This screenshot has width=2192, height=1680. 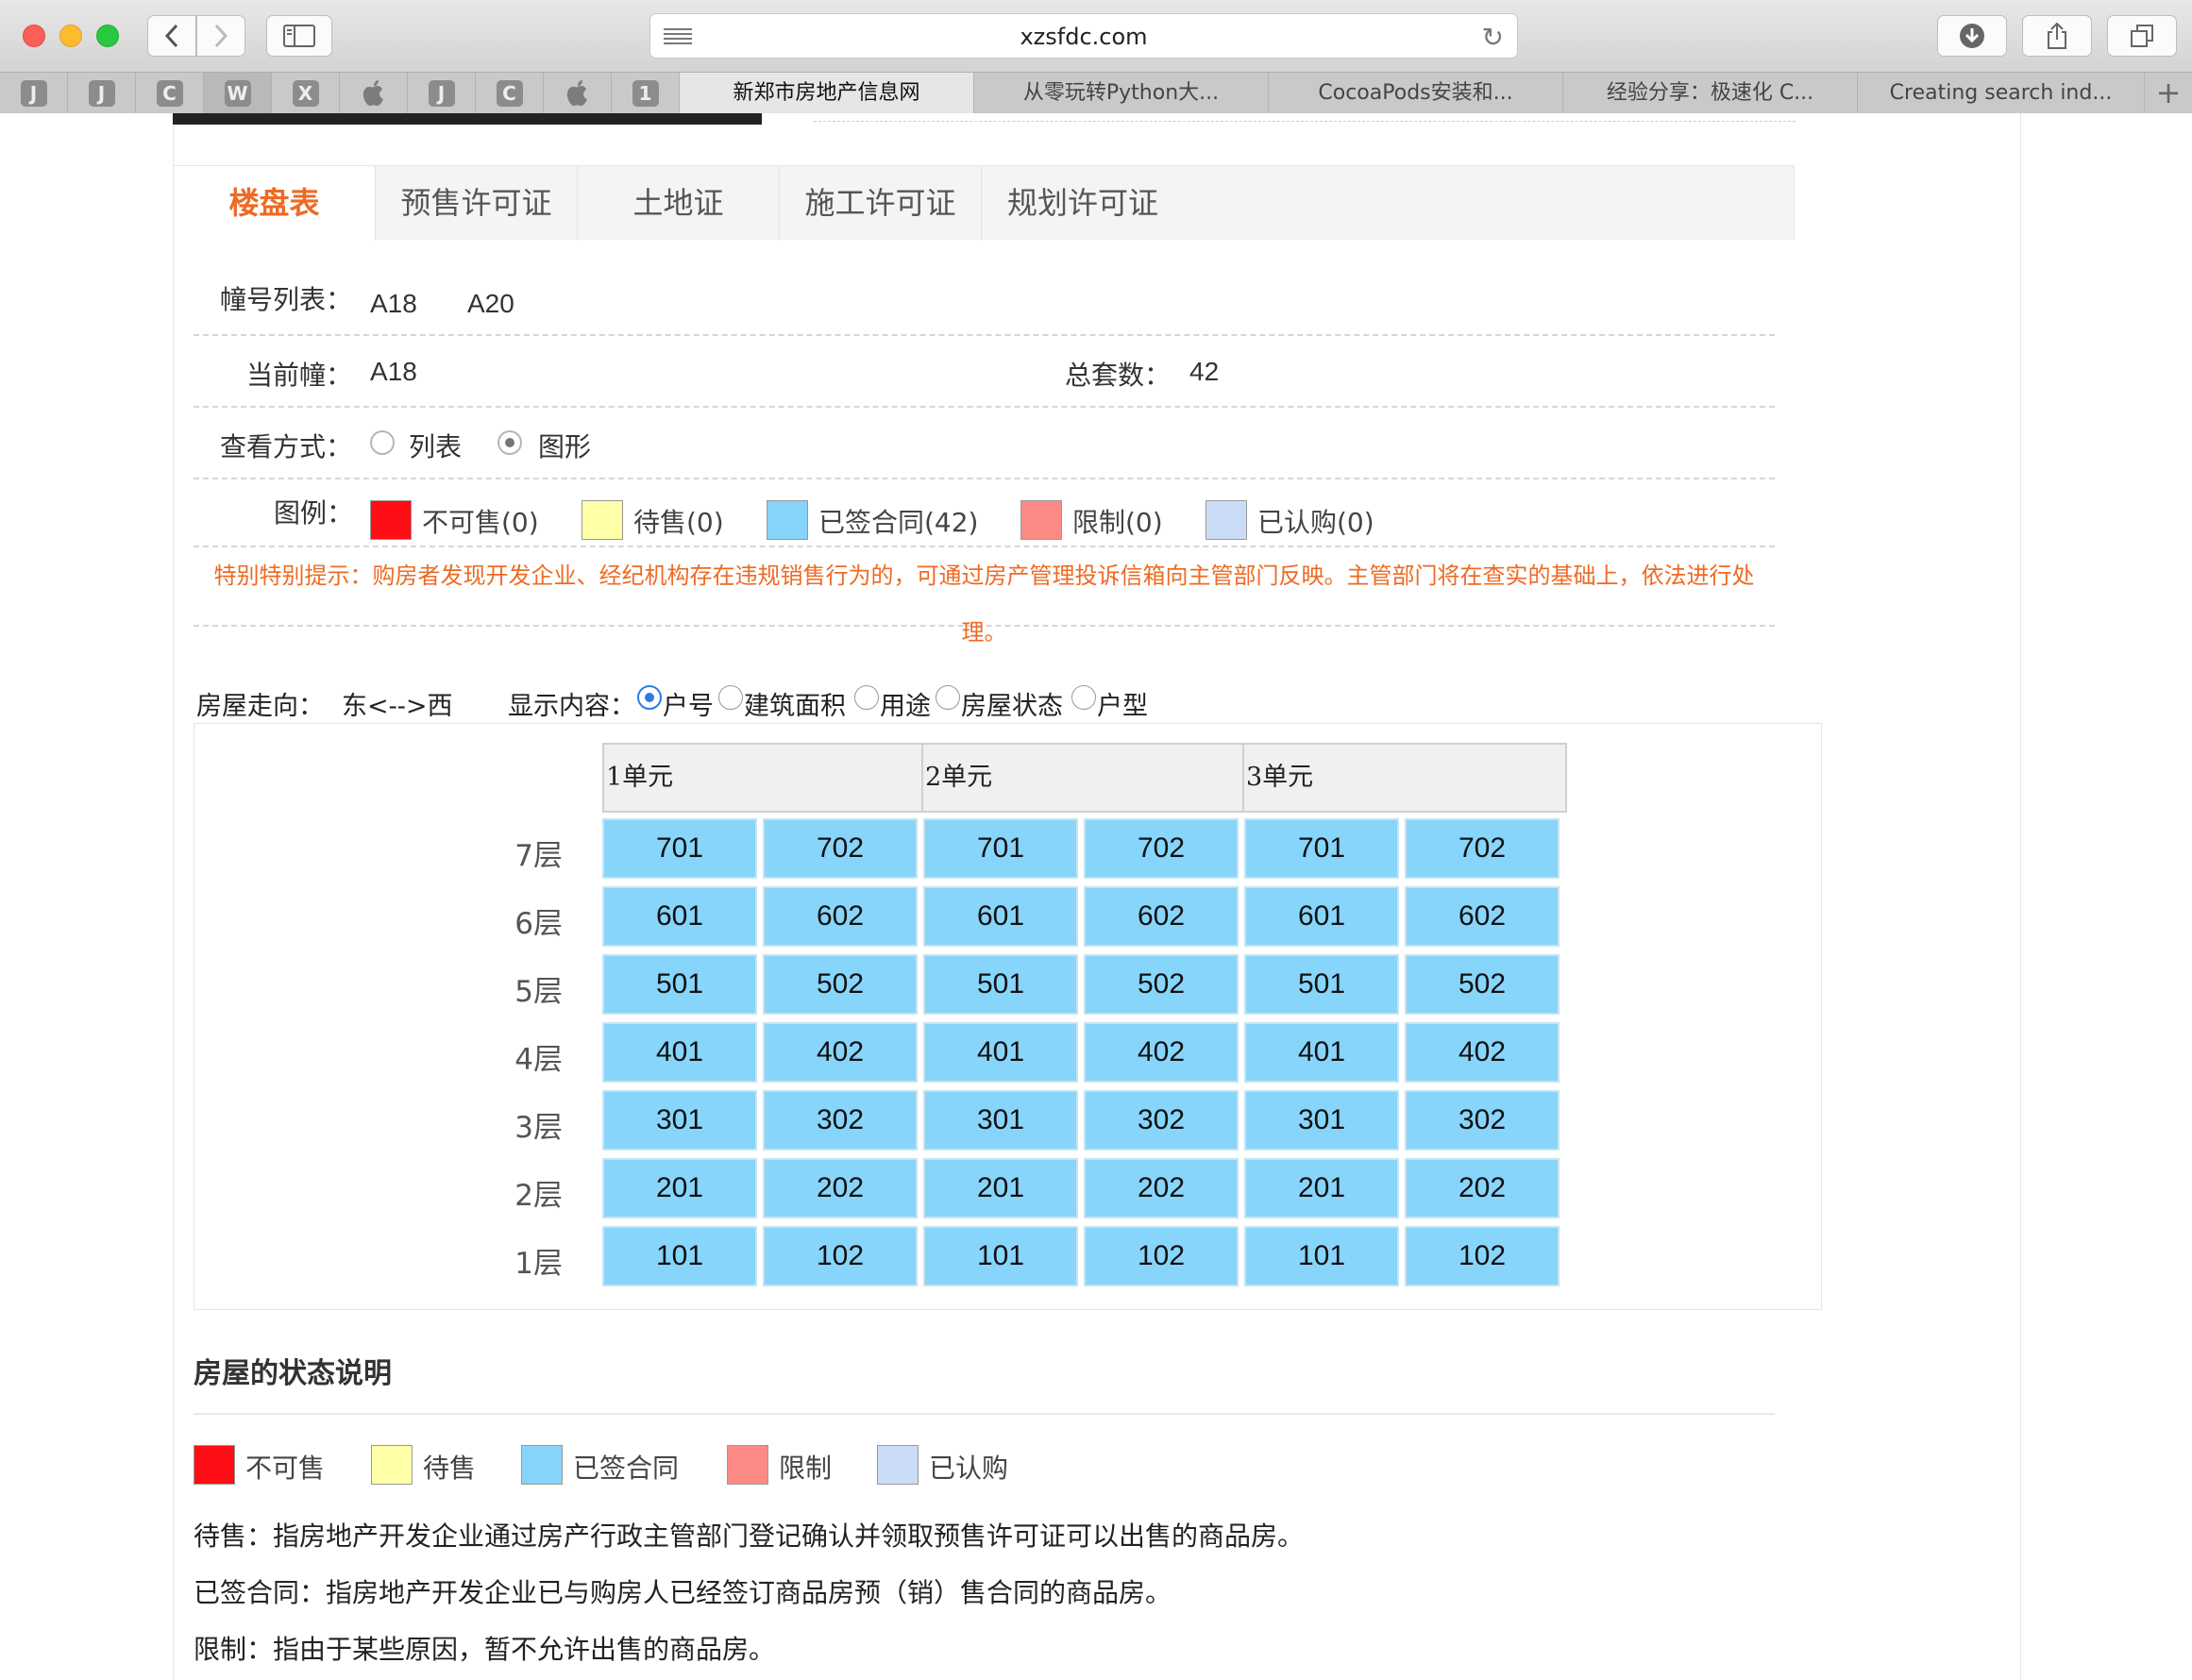 I want to click on view-graphic-radio, so click(x=509, y=442).